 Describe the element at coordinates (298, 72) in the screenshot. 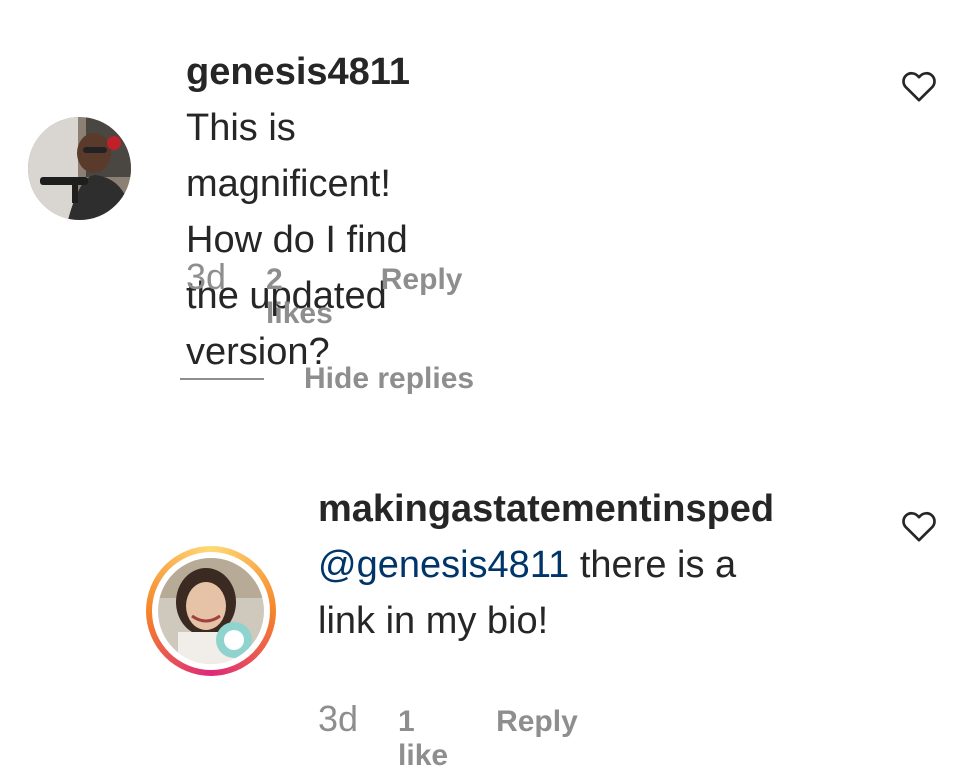

I see `comment-username: genesis4811` at that location.